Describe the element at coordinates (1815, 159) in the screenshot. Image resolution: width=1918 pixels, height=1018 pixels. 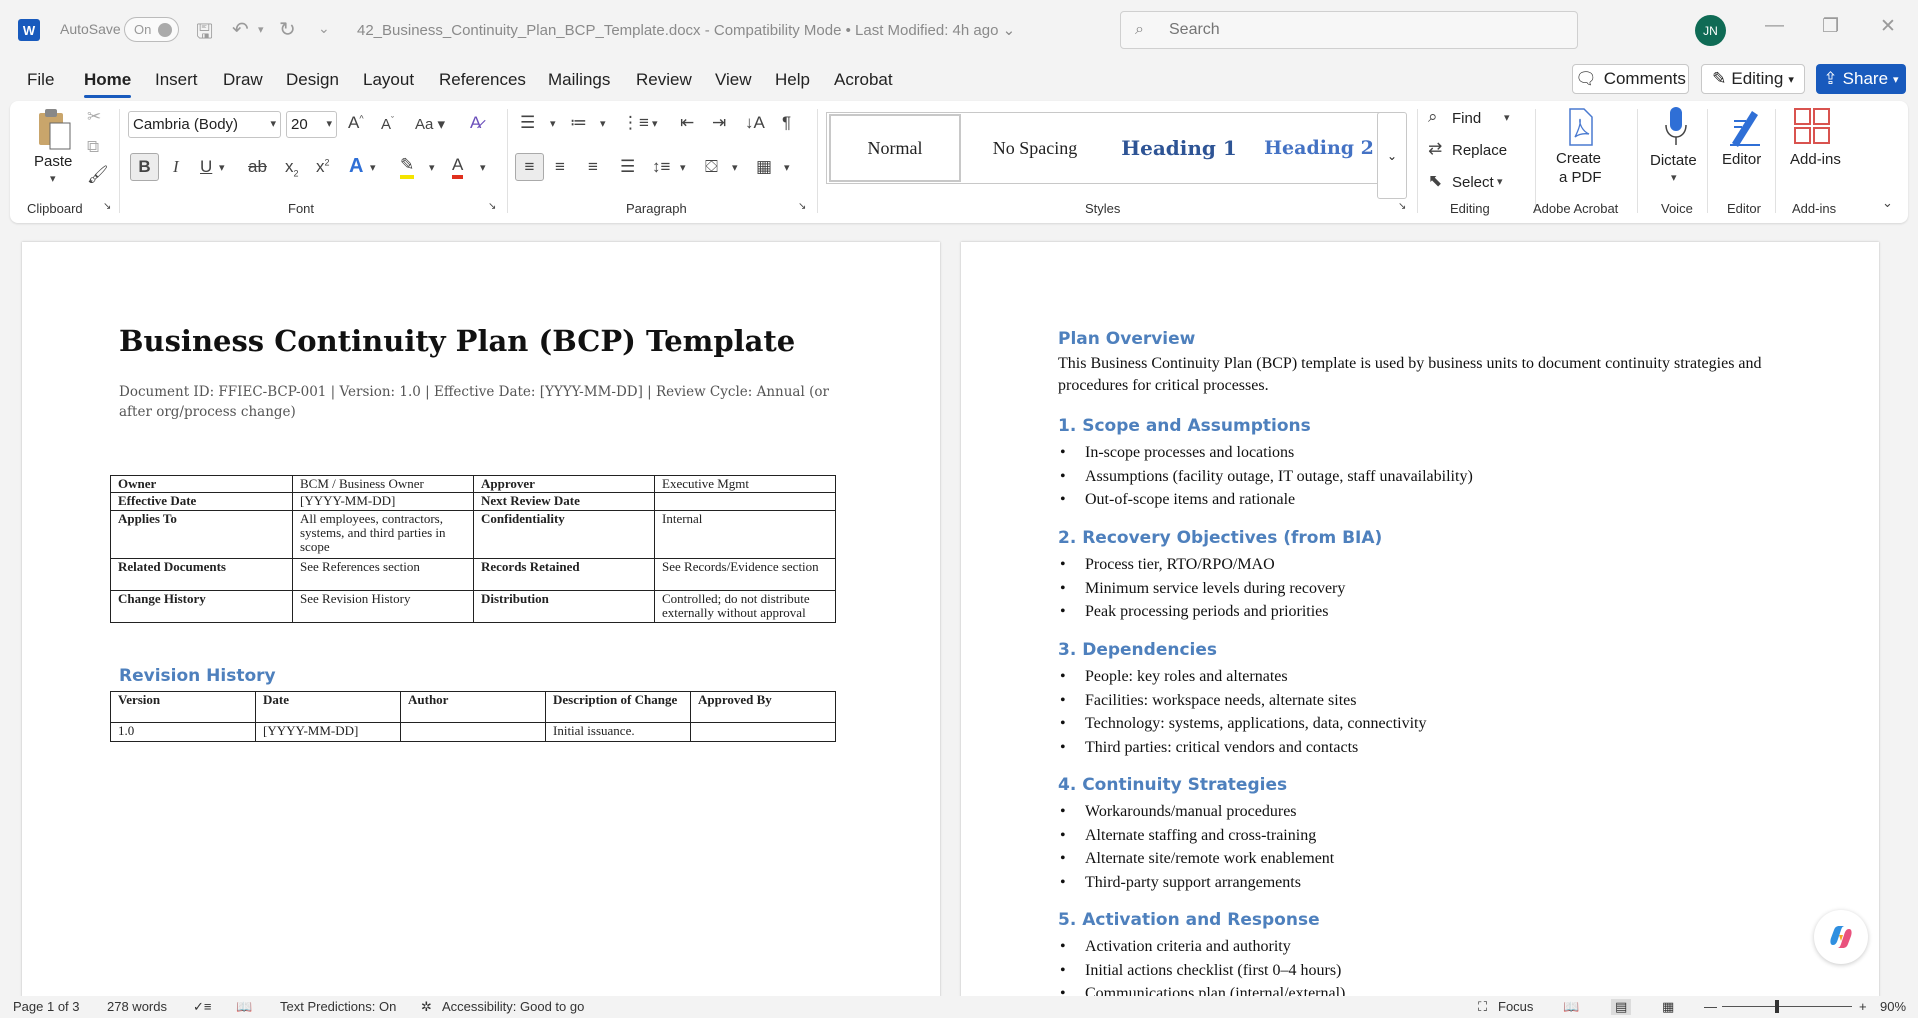
I see `add-ins-button: Add-ins` at that location.